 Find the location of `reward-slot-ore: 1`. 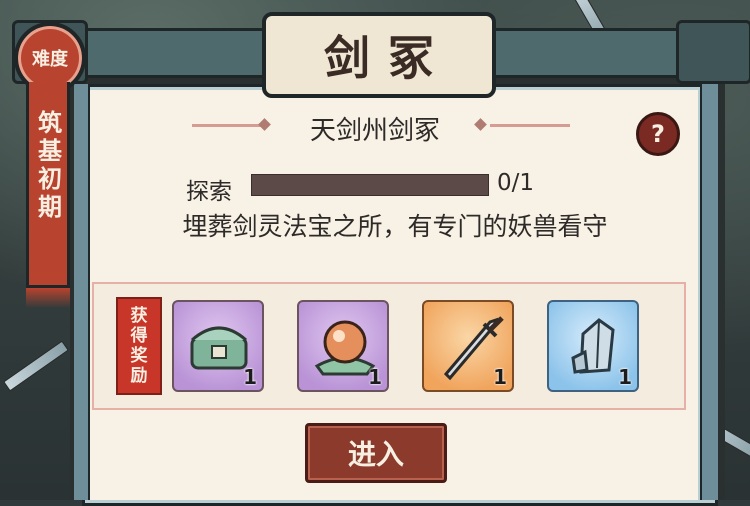

reward-slot-ore: 1 is located at coordinates (593, 346).